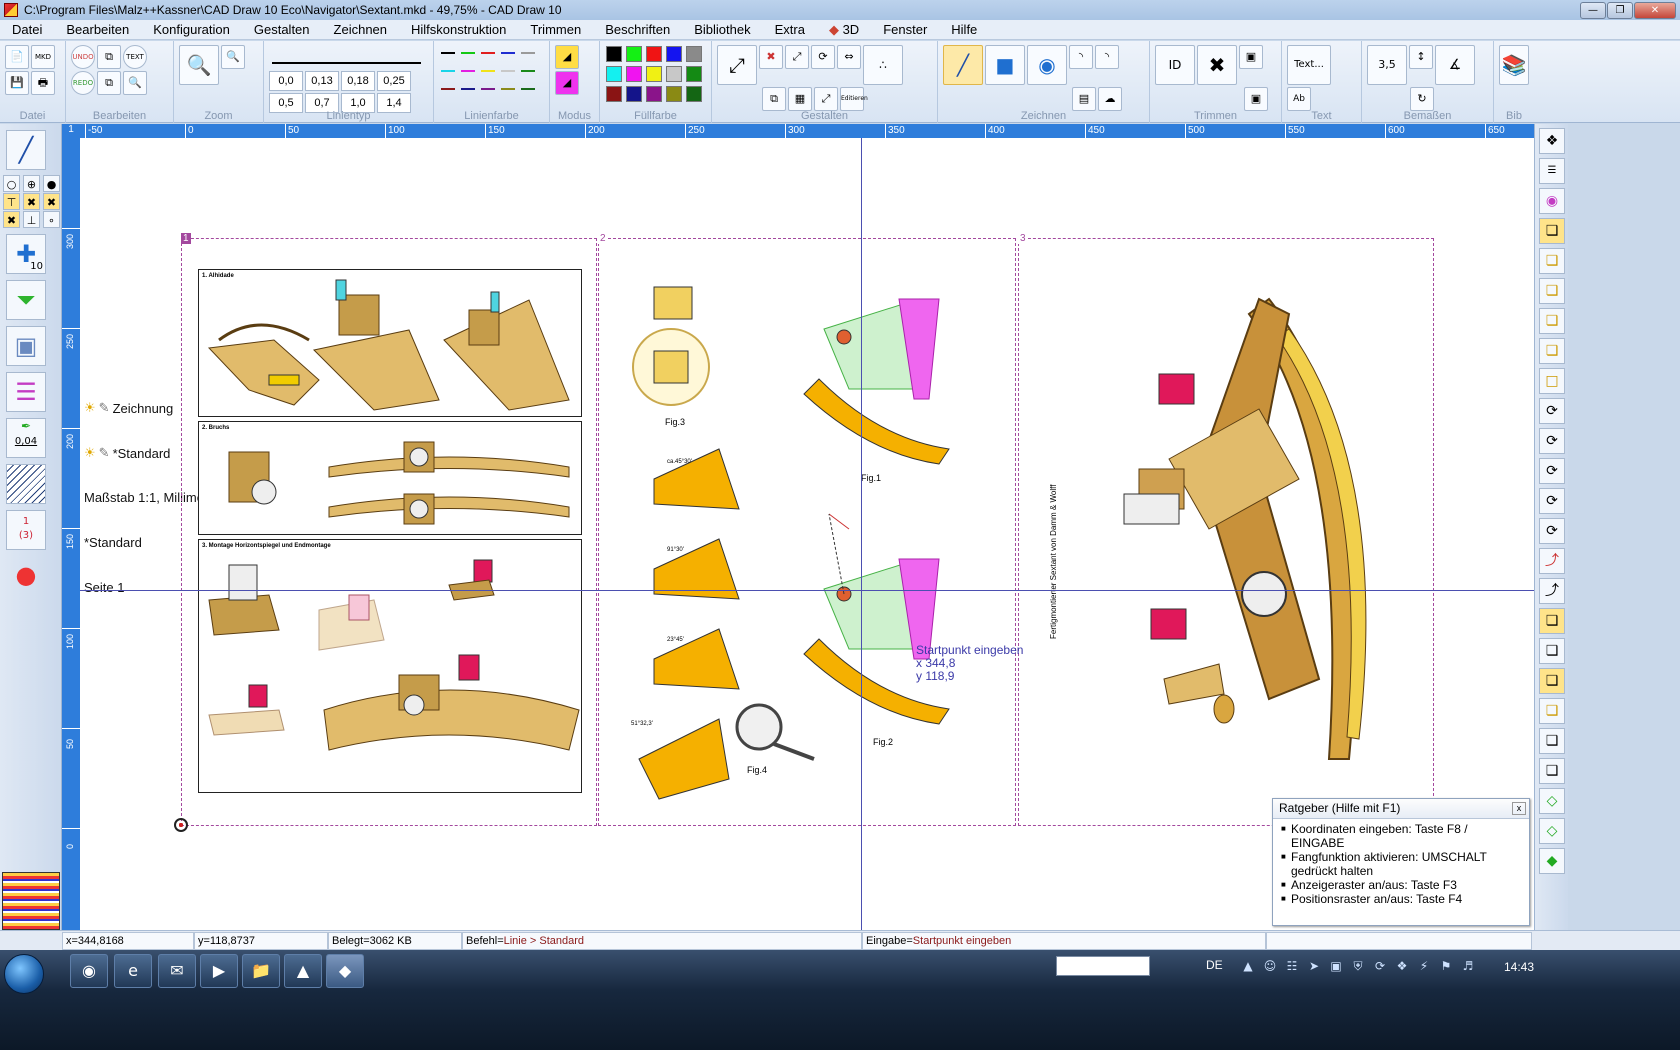 This screenshot has width=1680, height=1050. I want to click on undo-button: UNDO, so click(83, 57).